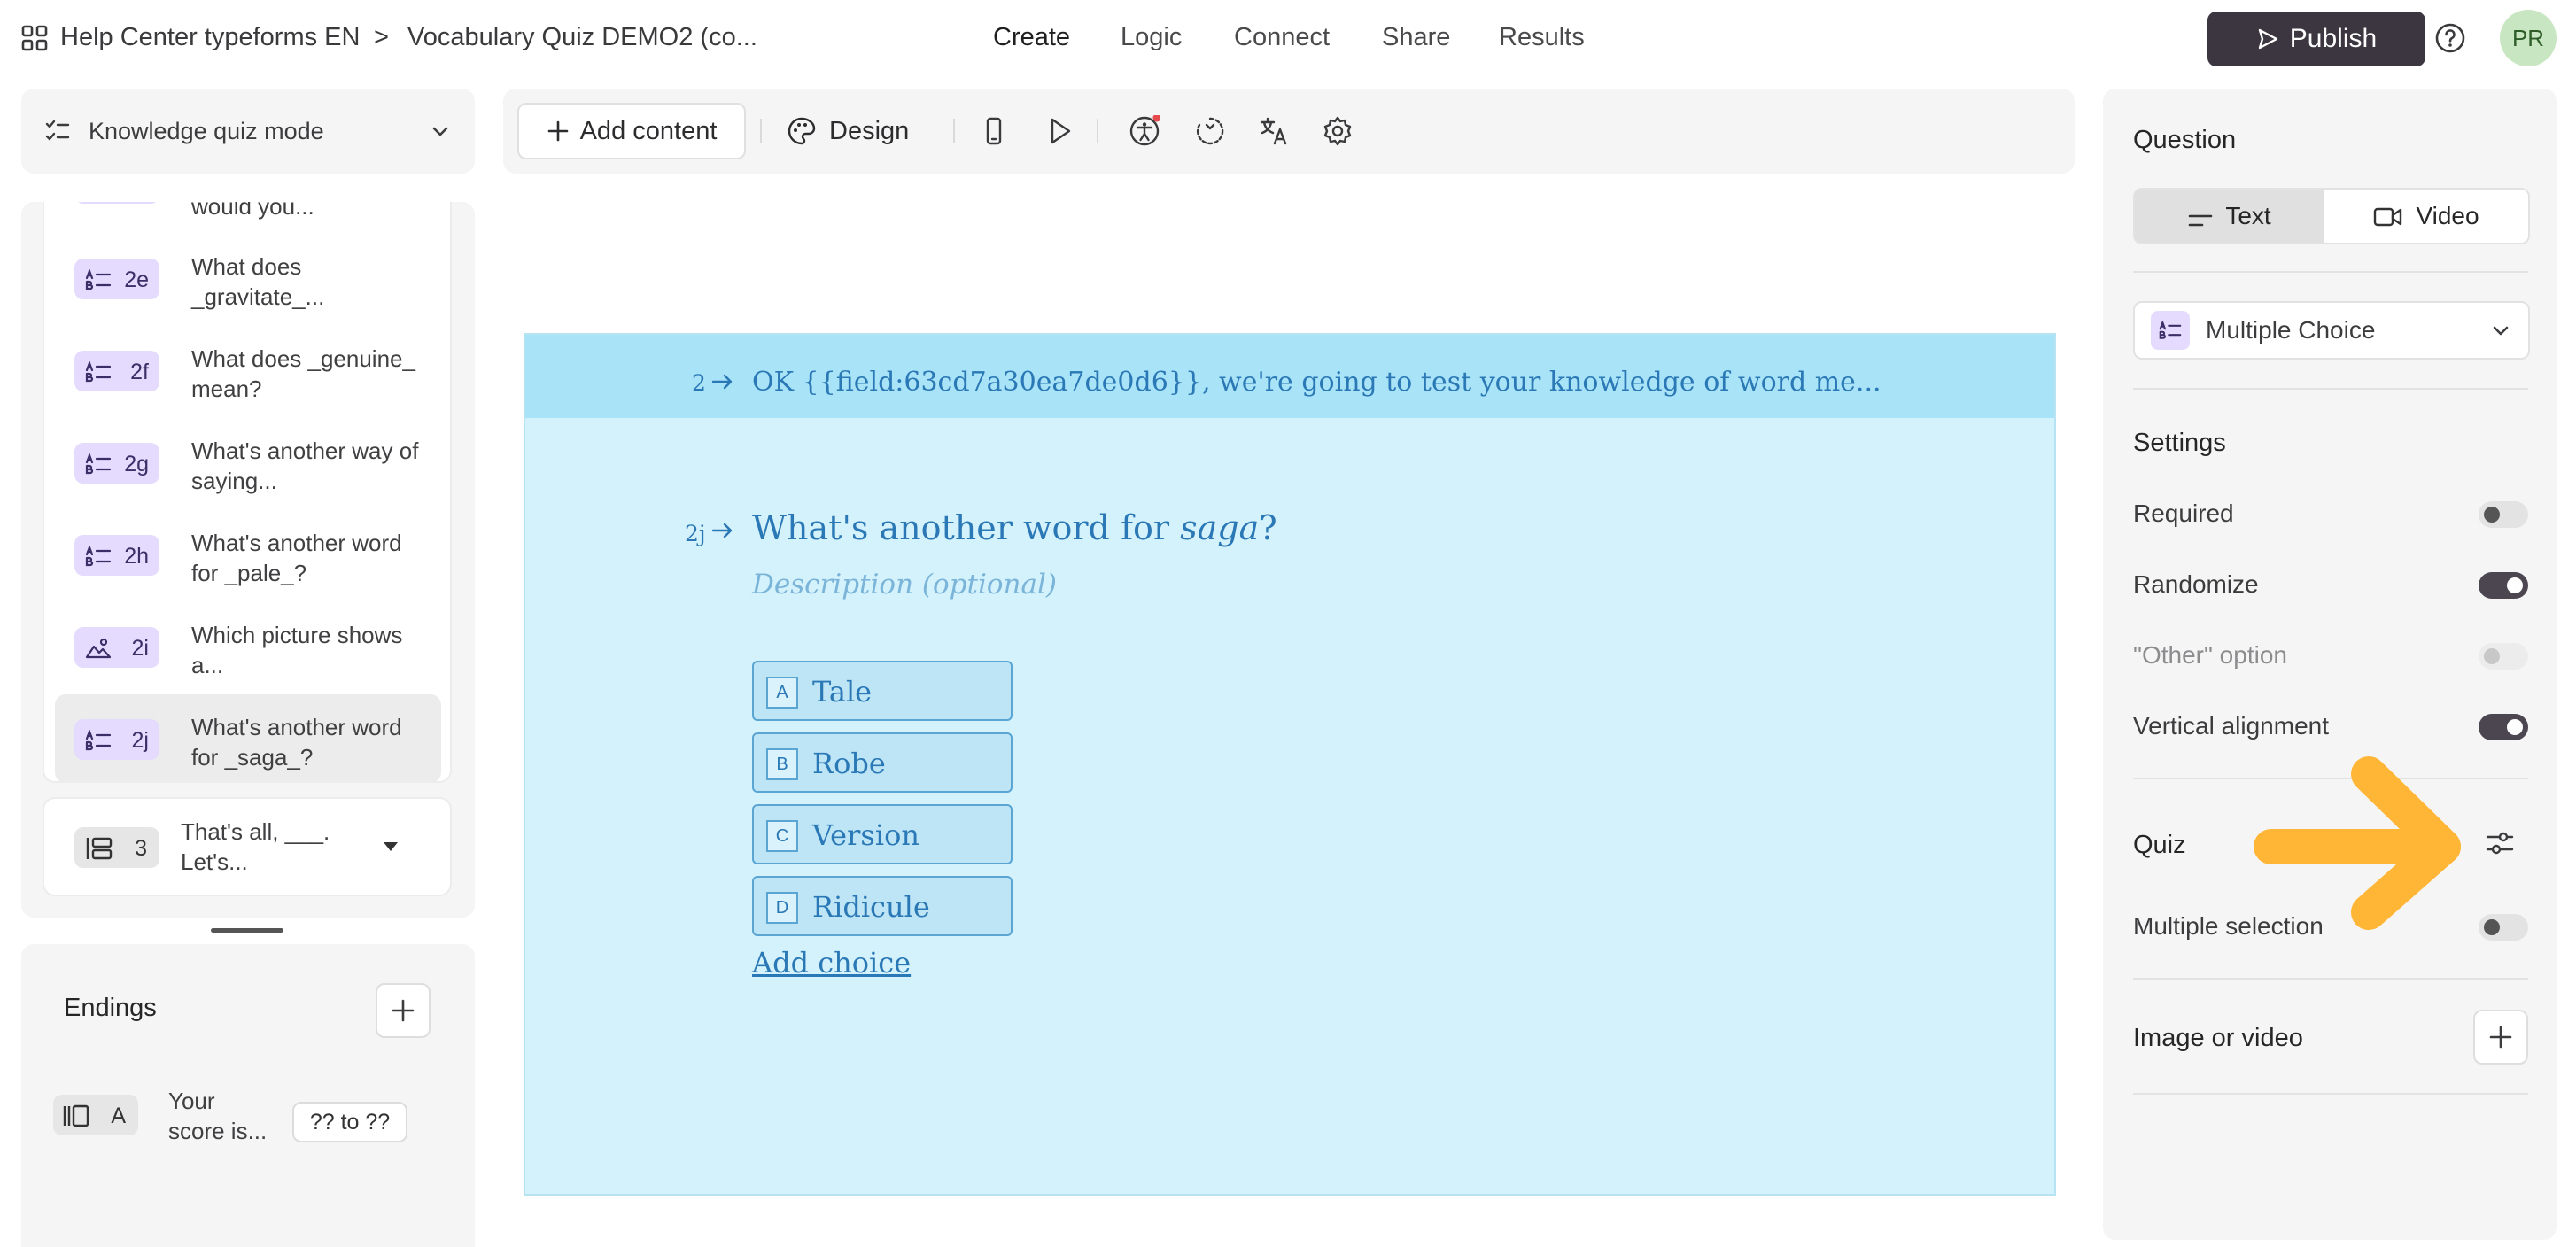 This screenshot has width=2576, height=1247. What do you see at coordinates (116, 647) in the screenshot?
I see `question-badge: 2i` at bounding box center [116, 647].